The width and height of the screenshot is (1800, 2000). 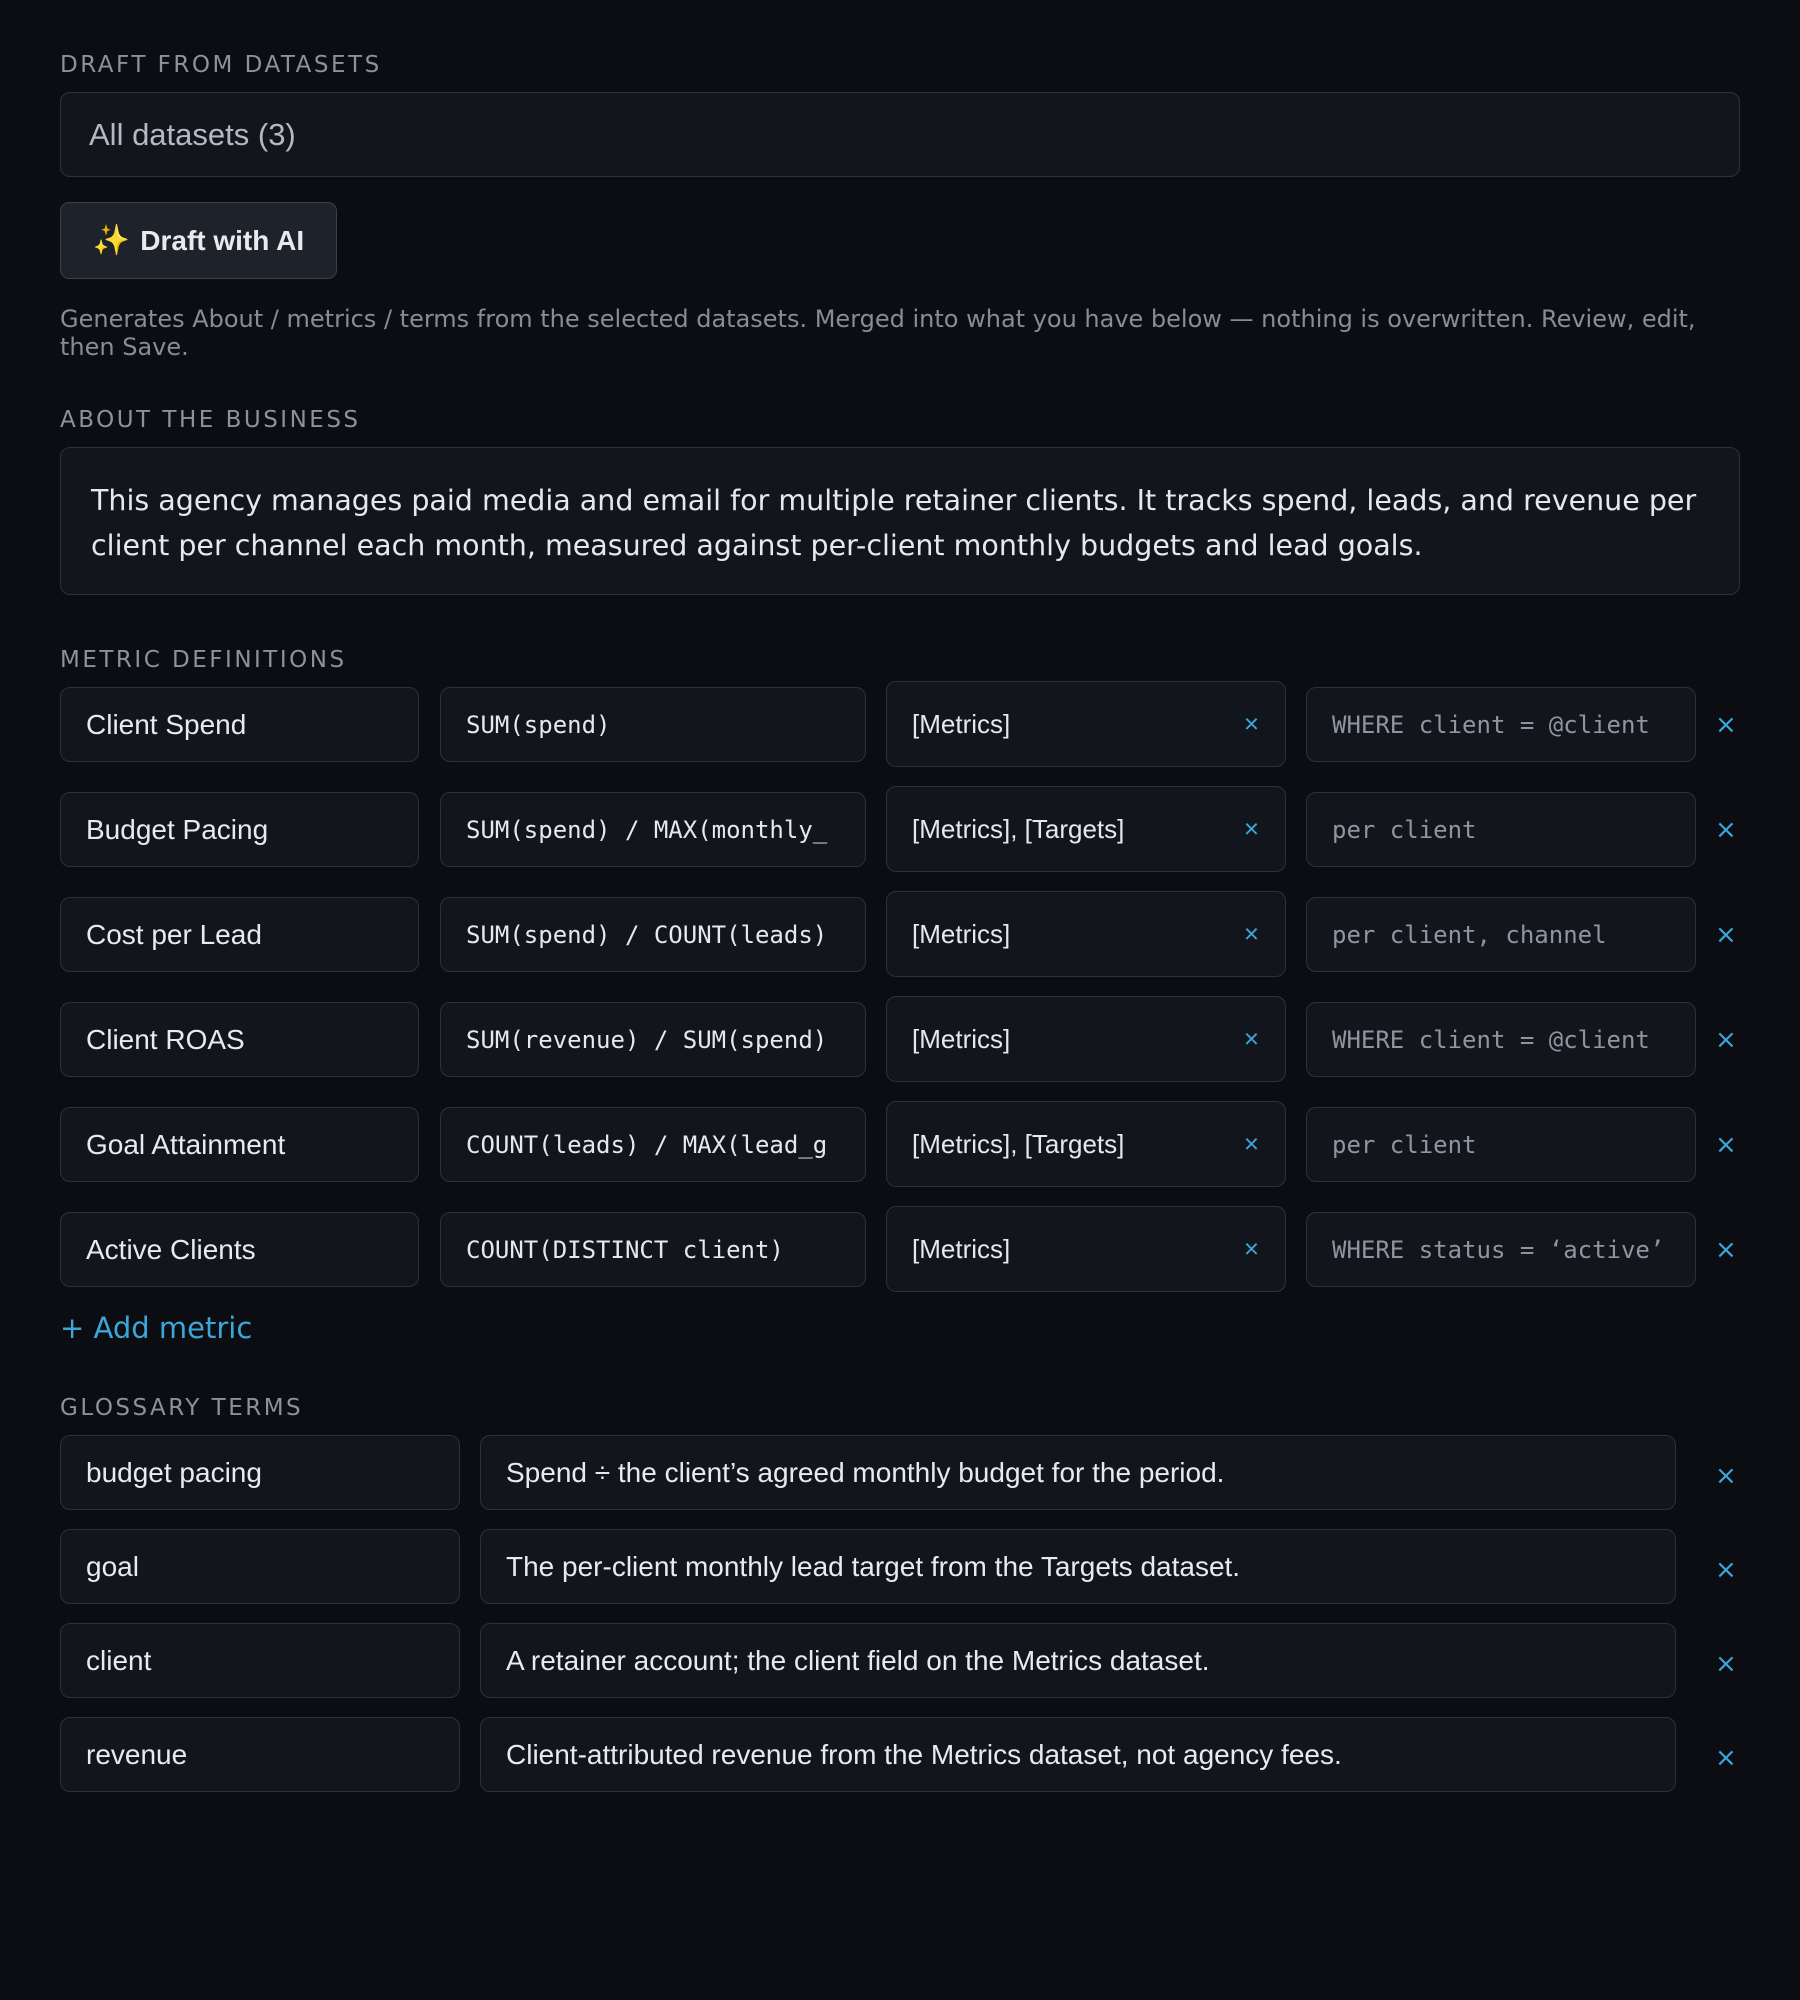 I want to click on metric-name-input: Client ROAS, so click(x=239, y=1039).